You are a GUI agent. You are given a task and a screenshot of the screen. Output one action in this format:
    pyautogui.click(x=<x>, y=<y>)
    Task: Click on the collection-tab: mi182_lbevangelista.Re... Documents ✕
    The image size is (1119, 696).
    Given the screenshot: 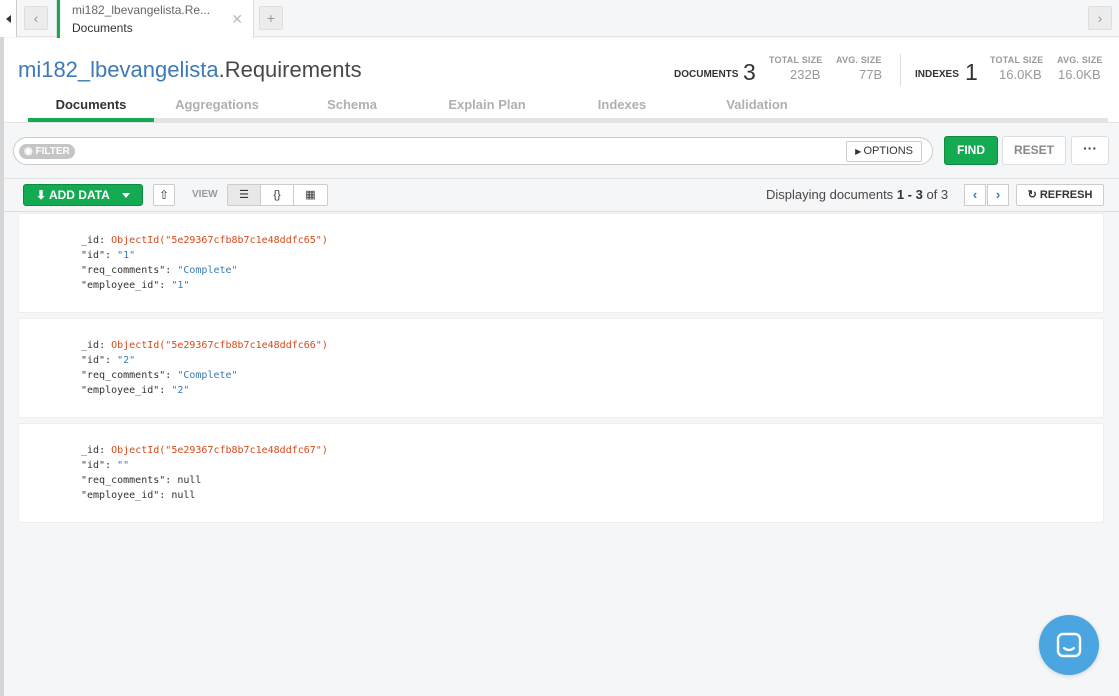 What is the action you would take?
    pyautogui.click(x=155, y=19)
    